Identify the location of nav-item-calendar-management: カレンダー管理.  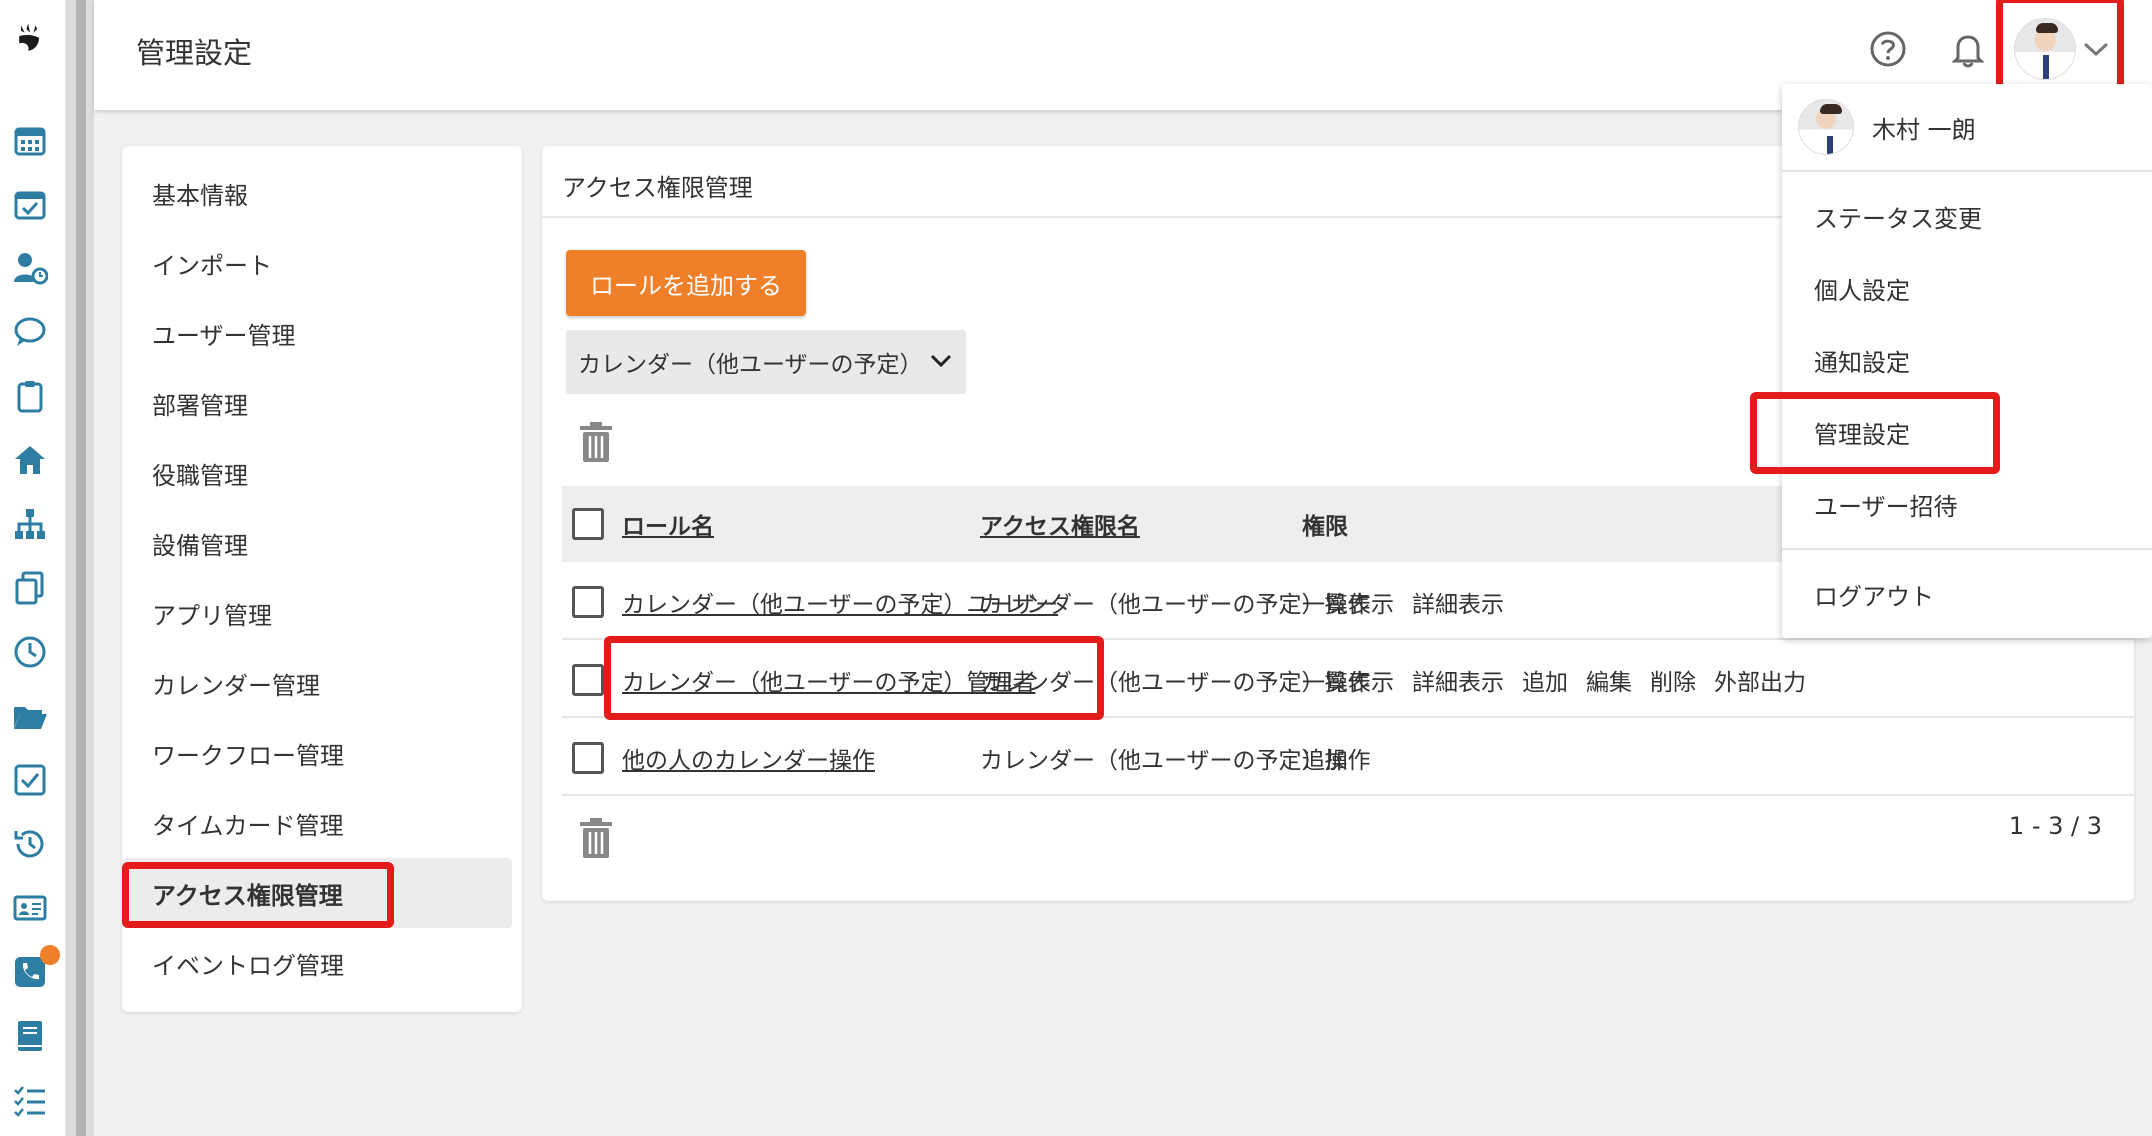
(322, 683).